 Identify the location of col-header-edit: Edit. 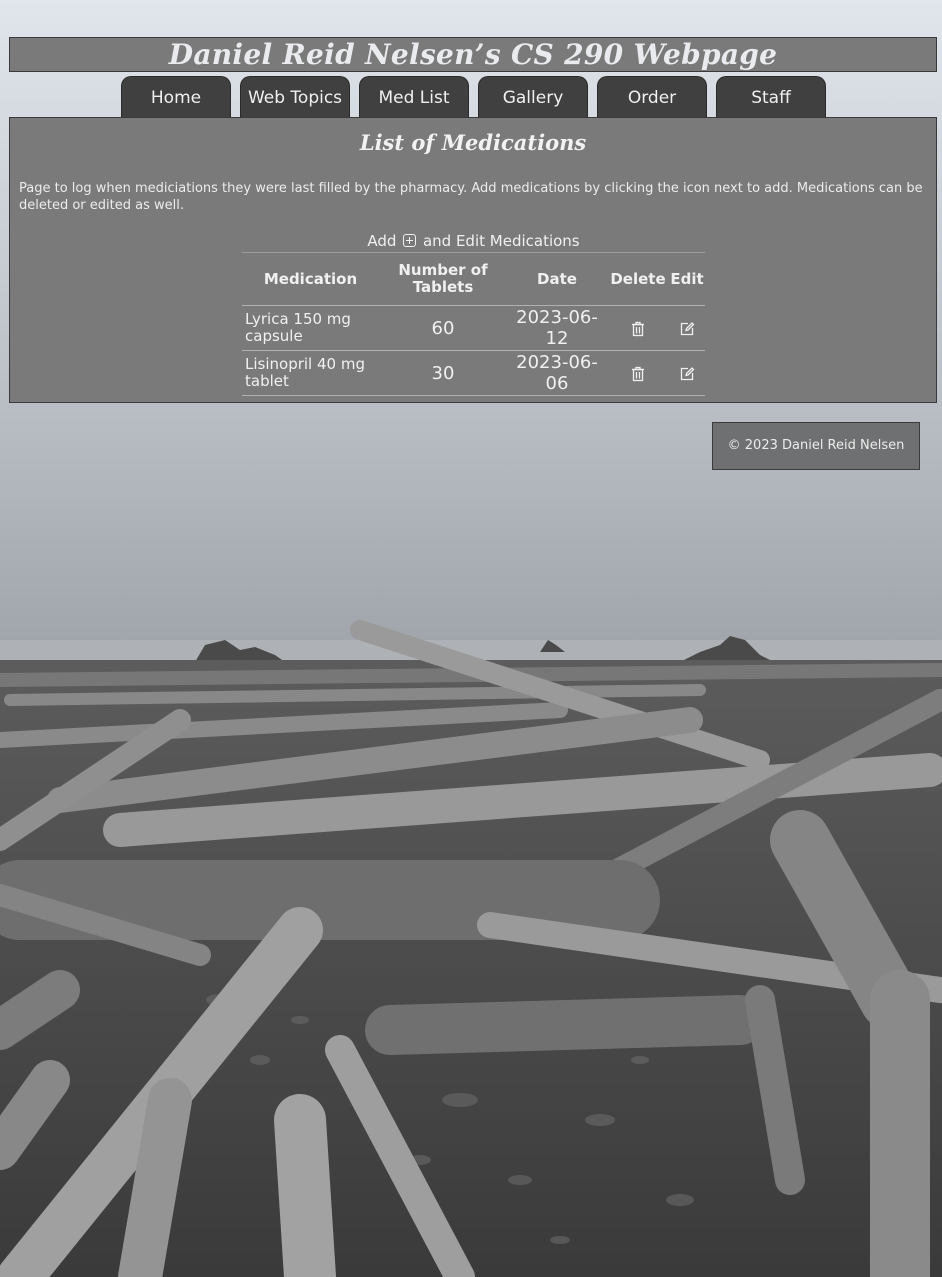
(687, 279).